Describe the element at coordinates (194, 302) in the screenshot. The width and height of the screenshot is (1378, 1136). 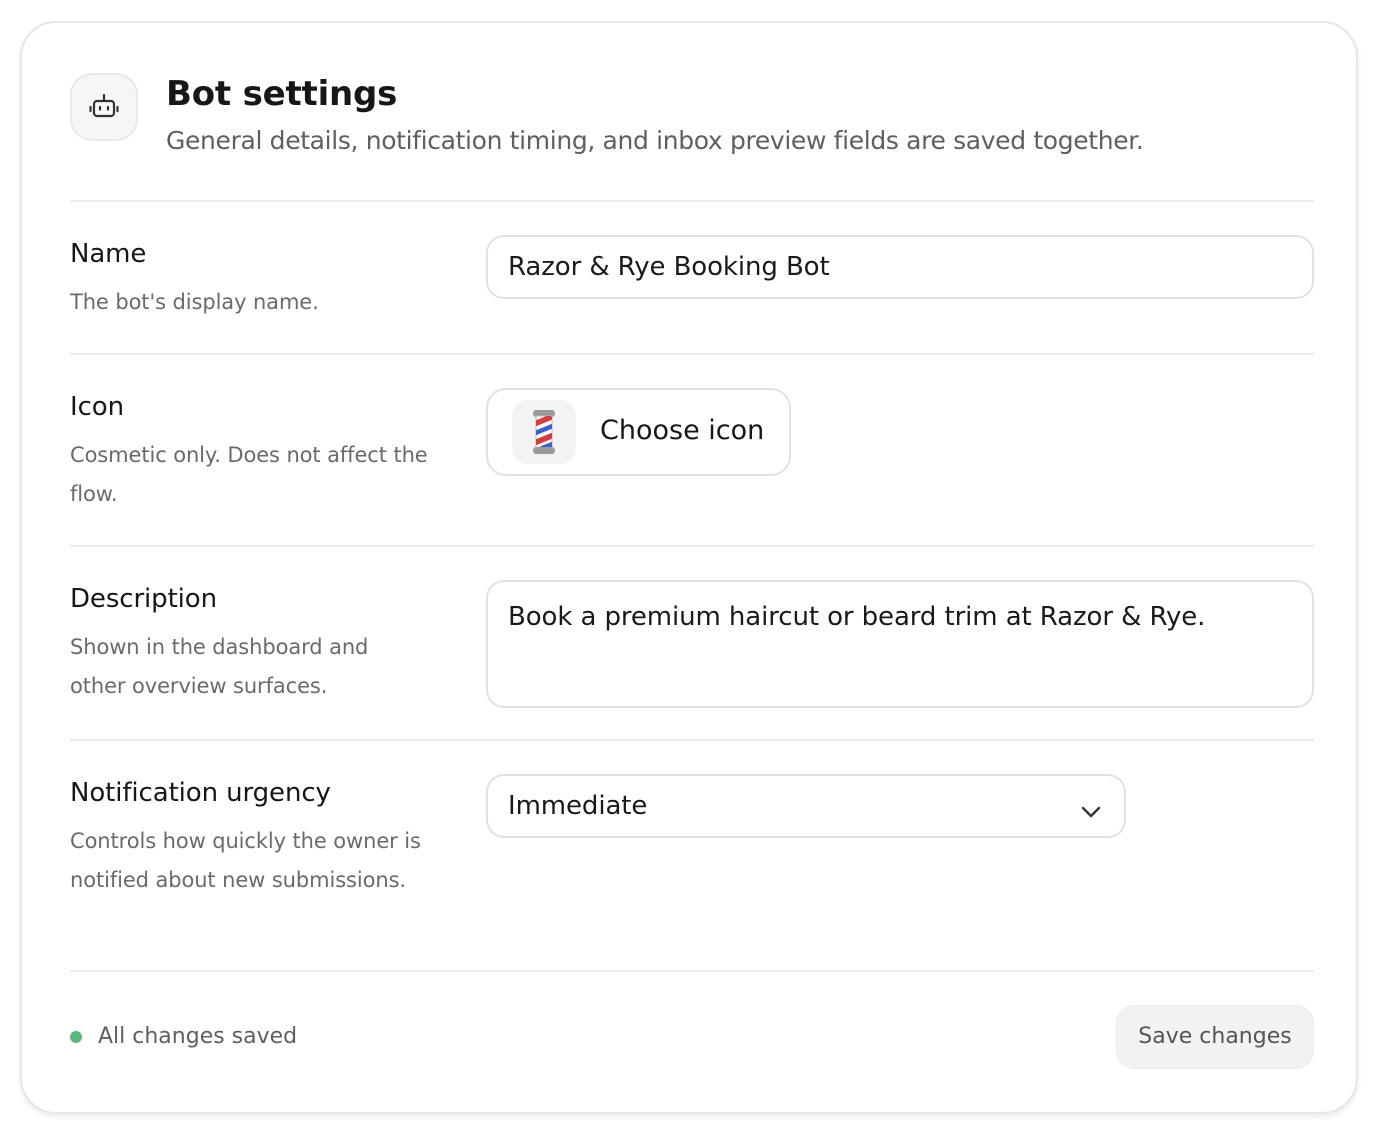
I see `name-help-text: The bot's display name.` at that location.